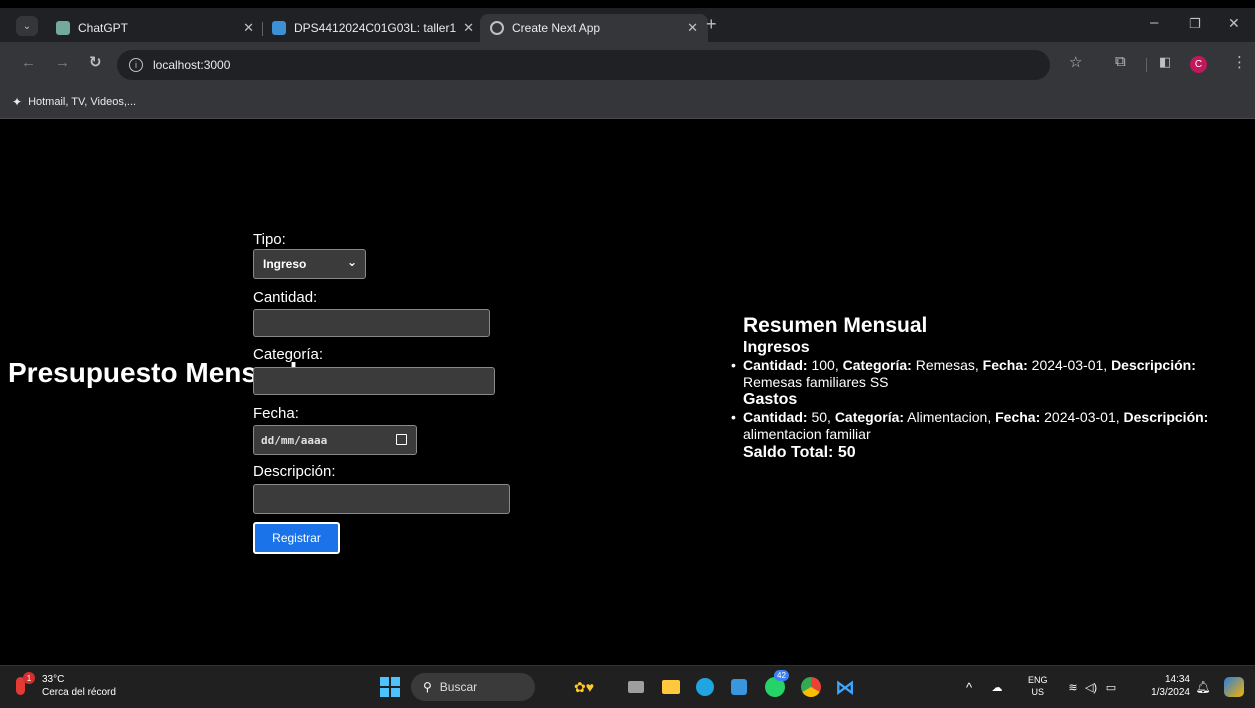  Describe the element at coordinates (29, 678) in the screenshot. I see `weather-badge: 1` at that location.